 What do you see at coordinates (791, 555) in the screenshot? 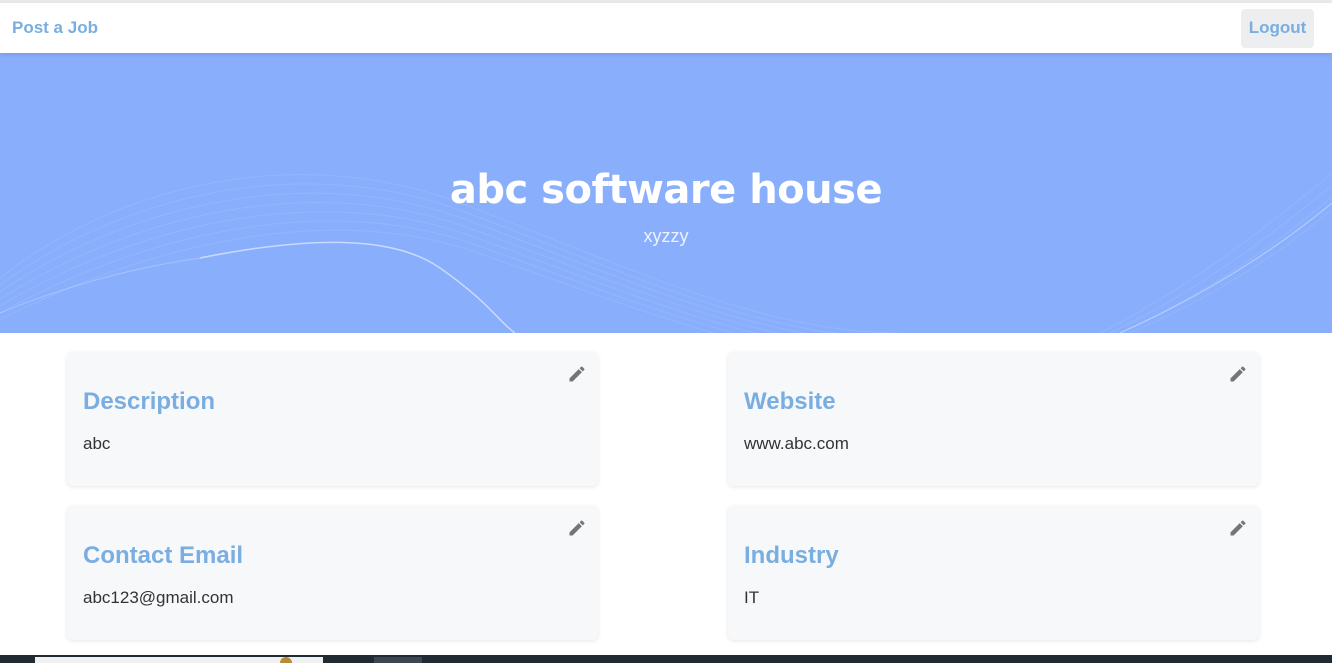
I see `card-title: Industry` at bounding box center [791, 555].